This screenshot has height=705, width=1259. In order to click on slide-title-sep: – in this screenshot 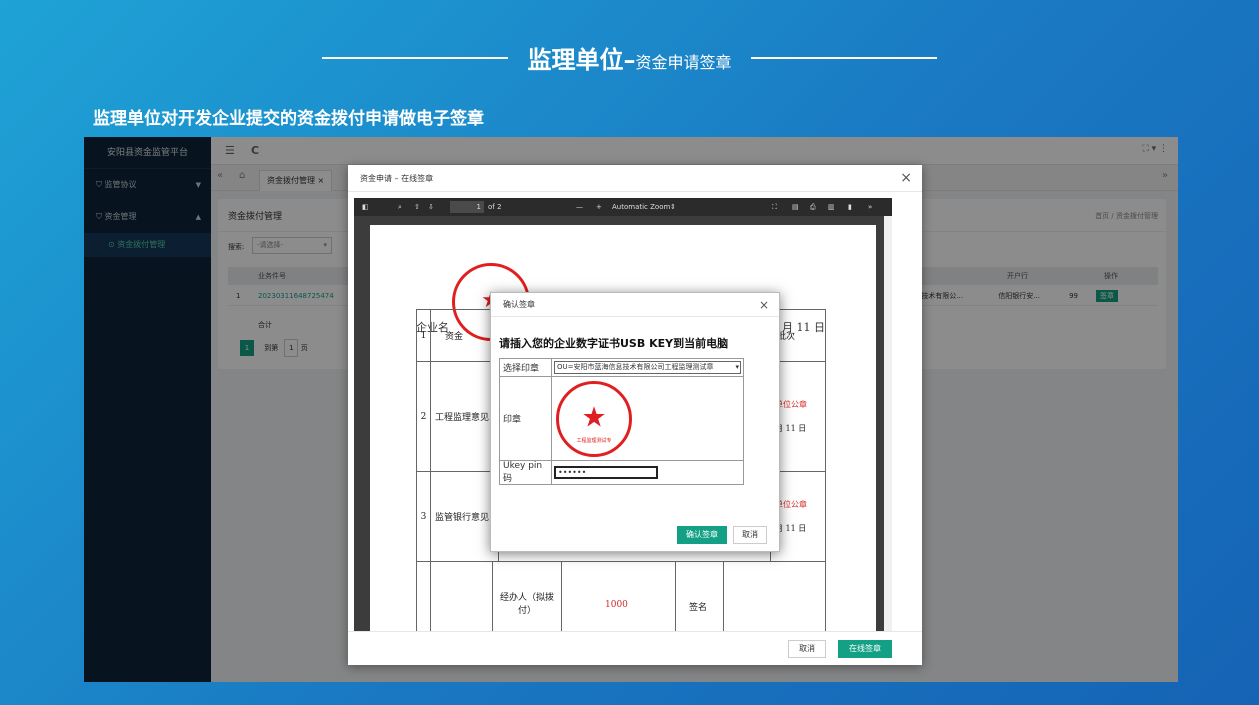, I will do `click(629, 59)`.